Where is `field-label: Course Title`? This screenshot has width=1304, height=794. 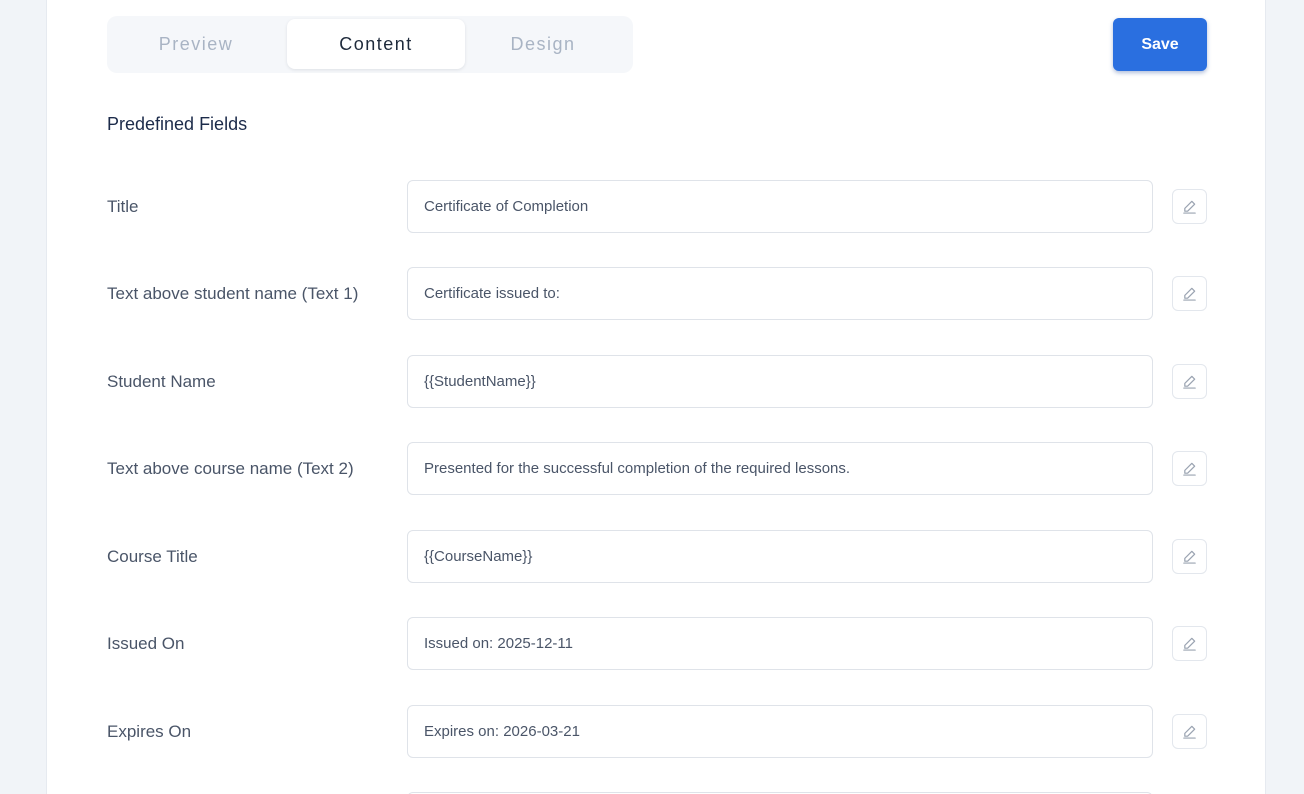
field-label: Course Title is located at coordinates (152, 556).